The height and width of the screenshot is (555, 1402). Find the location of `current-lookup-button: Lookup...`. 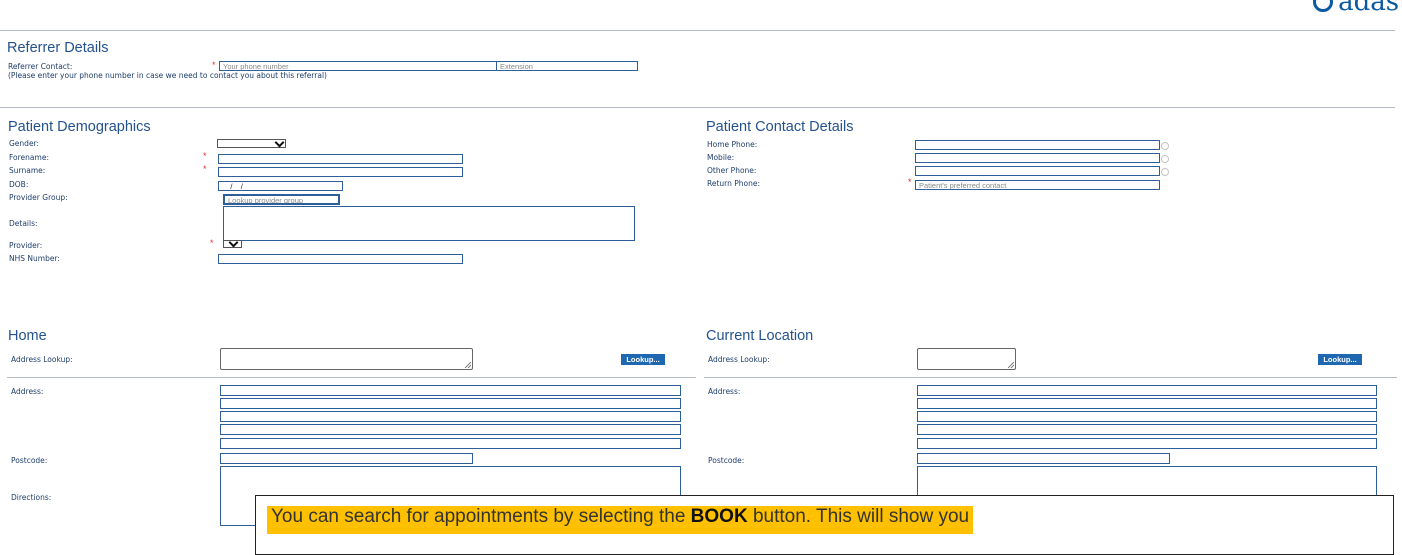

current-lookup-button: Lookup... is located at coordinates (1340, 359).